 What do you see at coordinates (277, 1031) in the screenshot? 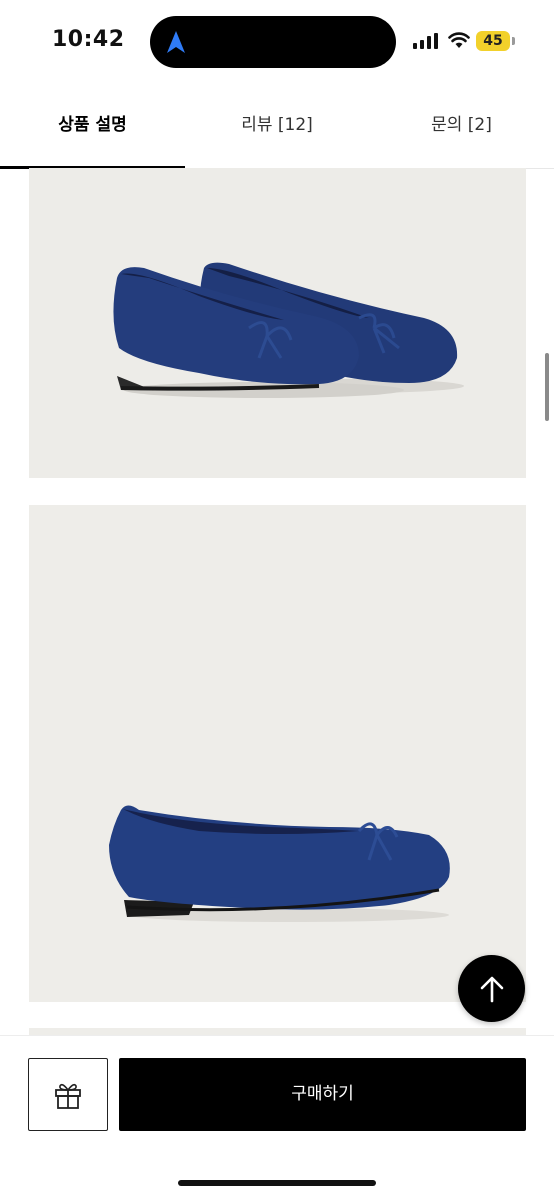
I see `product-image-next` at bounding box center [277, 1031].